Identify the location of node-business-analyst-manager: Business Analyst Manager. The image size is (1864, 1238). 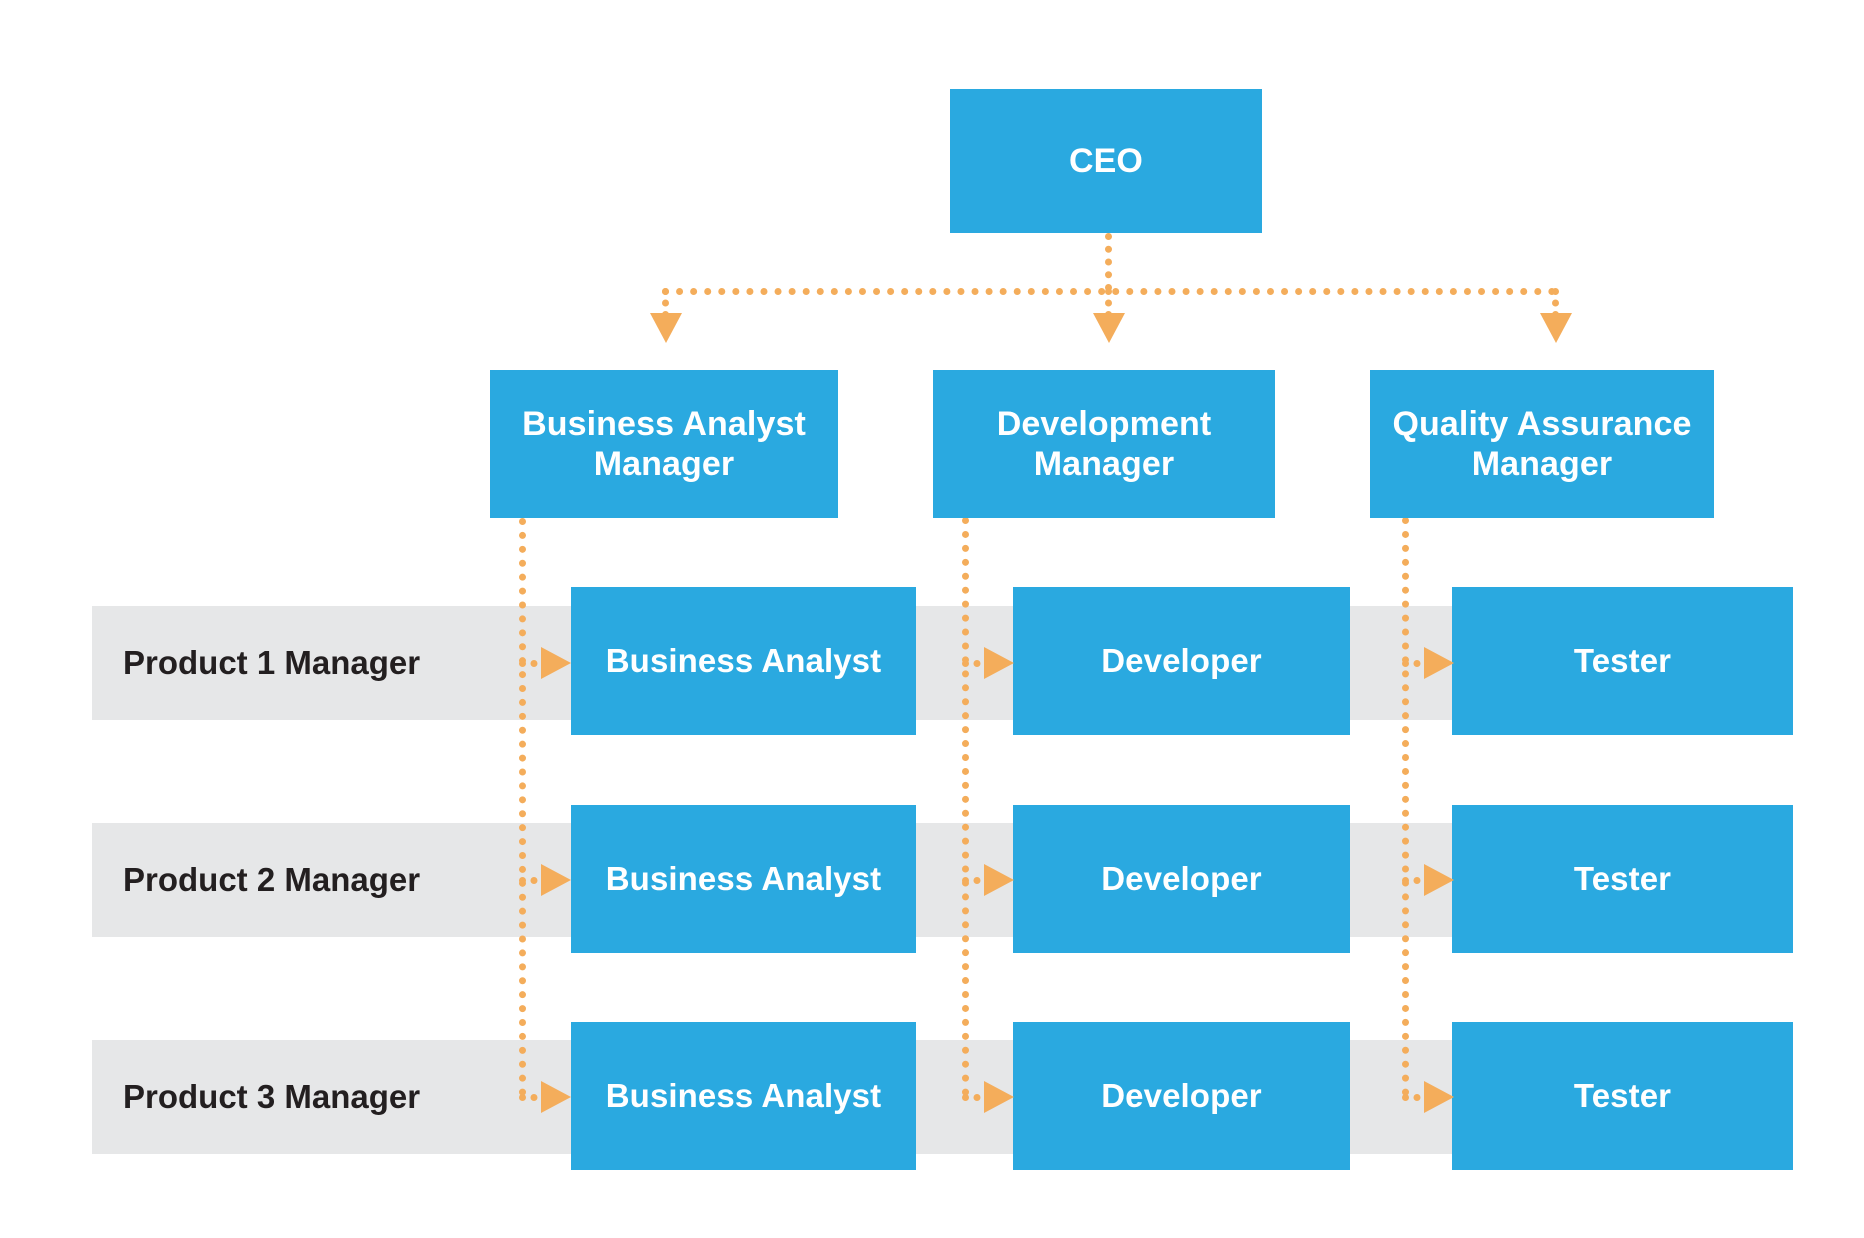
(664, 444).